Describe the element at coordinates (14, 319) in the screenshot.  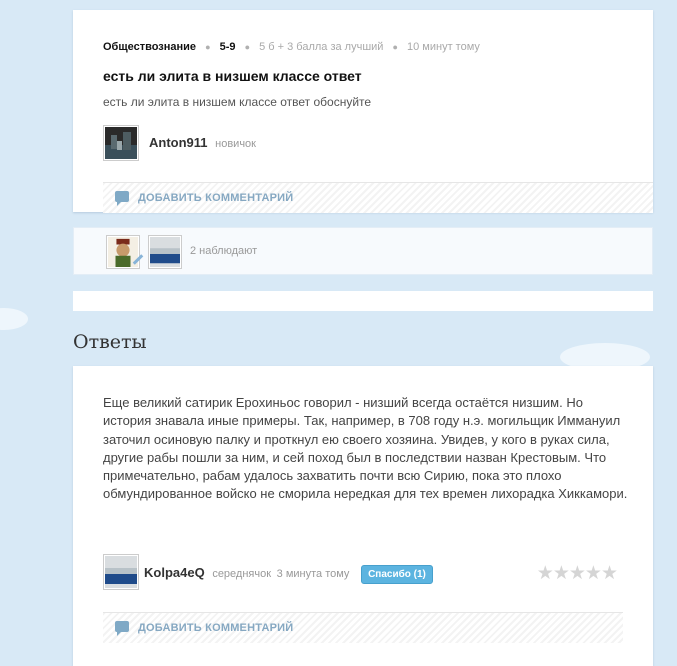
I see `cloud-decoration` at that location.